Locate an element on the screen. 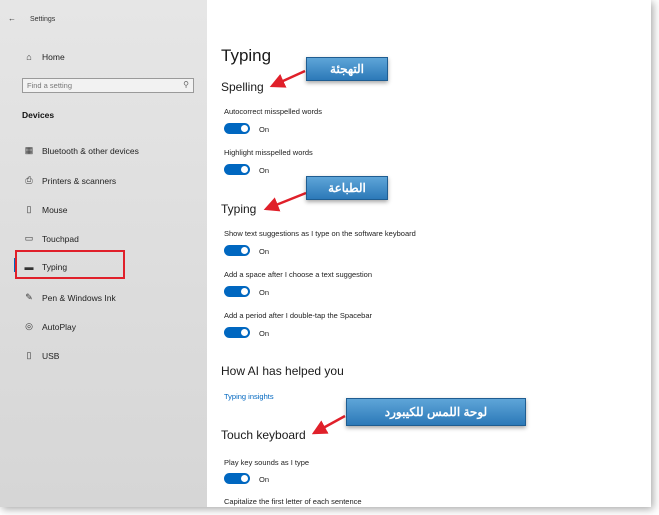  touch-callout: لوحة اللمس للكيبورد is located at coordinates (436, 412).